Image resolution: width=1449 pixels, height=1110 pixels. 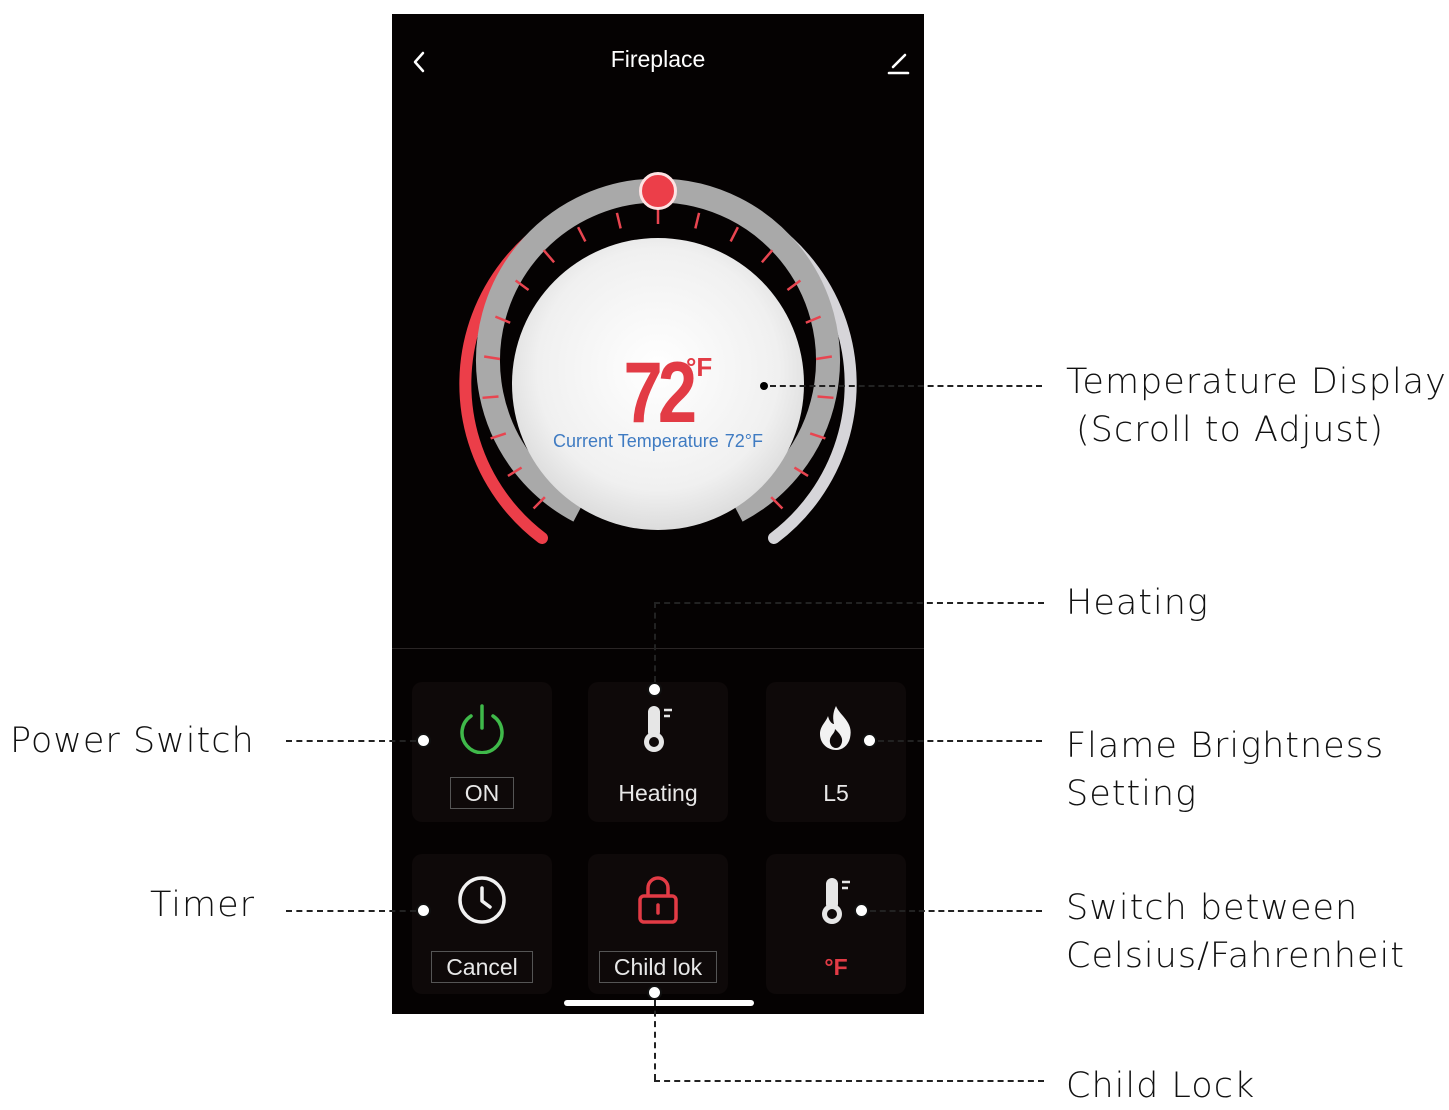 I want to click on callout-ring-child-lock, so click(x=654, y=992).